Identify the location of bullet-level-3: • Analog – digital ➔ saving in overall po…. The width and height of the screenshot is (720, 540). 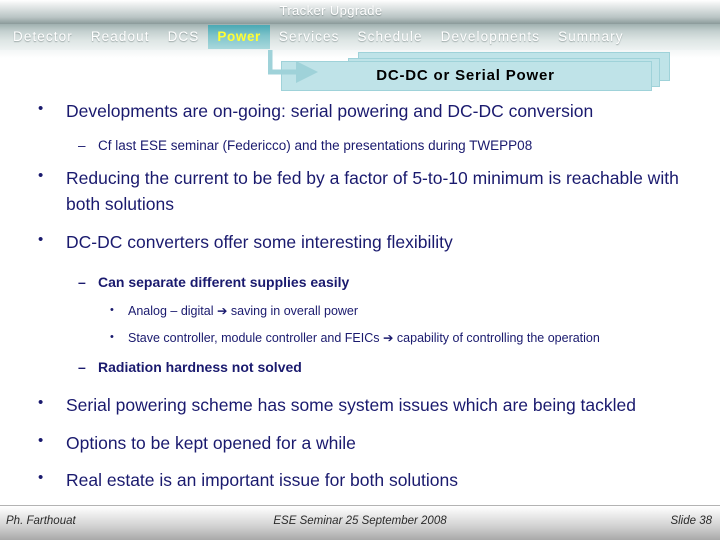
(392, 311).